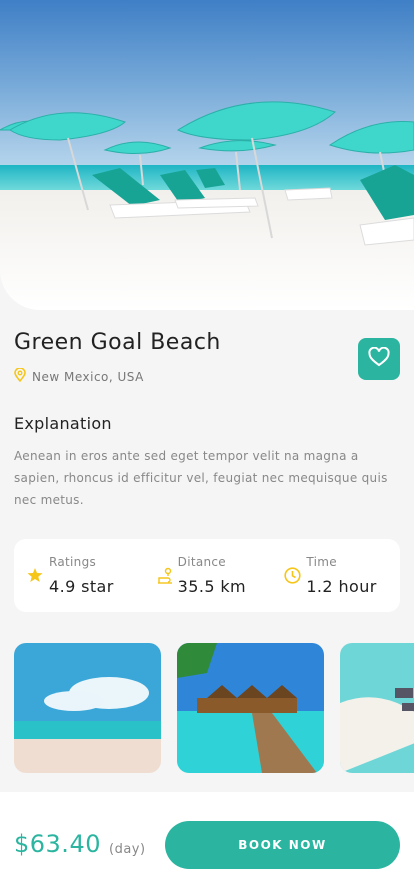 This screenshot has width=414, height=896. Describe the element at coordinates (207, 357) in the screenshot. I see `place-header: Green Goal Beach New Mexico, USA` at that location.